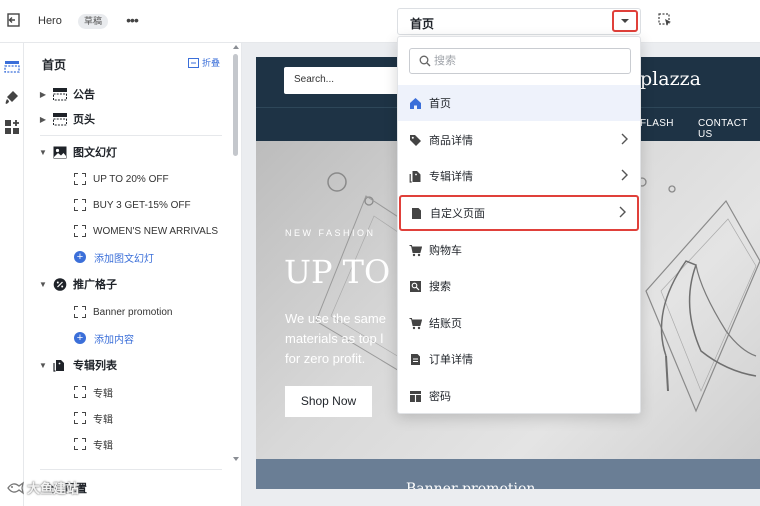  Describe the element at coordinates (416, 213) in the screenshot. I see `page-icon` at that location.